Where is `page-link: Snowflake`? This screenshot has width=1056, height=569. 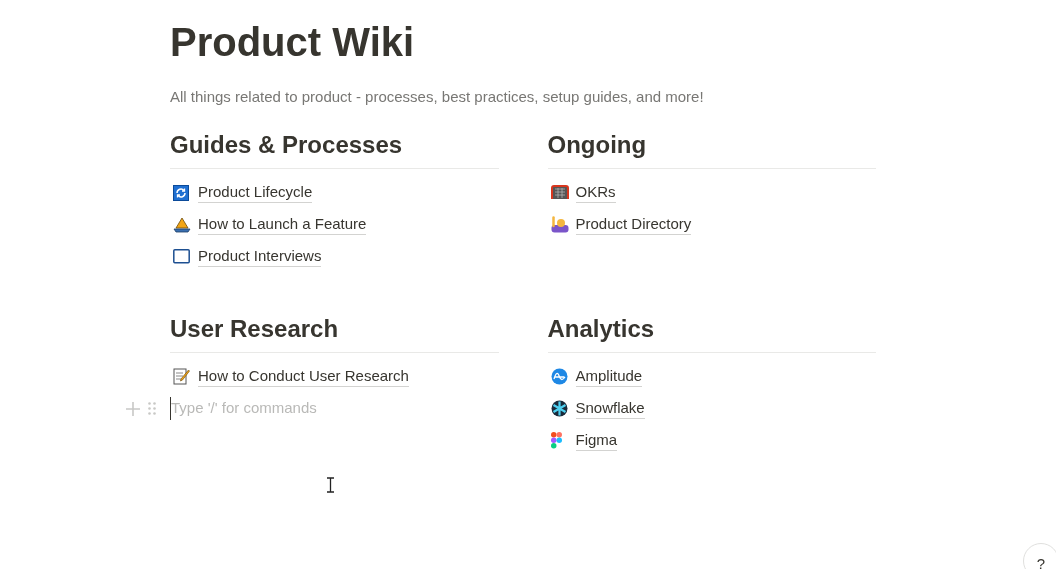
page-link: Snowflake is located at coordinates (610, 408).